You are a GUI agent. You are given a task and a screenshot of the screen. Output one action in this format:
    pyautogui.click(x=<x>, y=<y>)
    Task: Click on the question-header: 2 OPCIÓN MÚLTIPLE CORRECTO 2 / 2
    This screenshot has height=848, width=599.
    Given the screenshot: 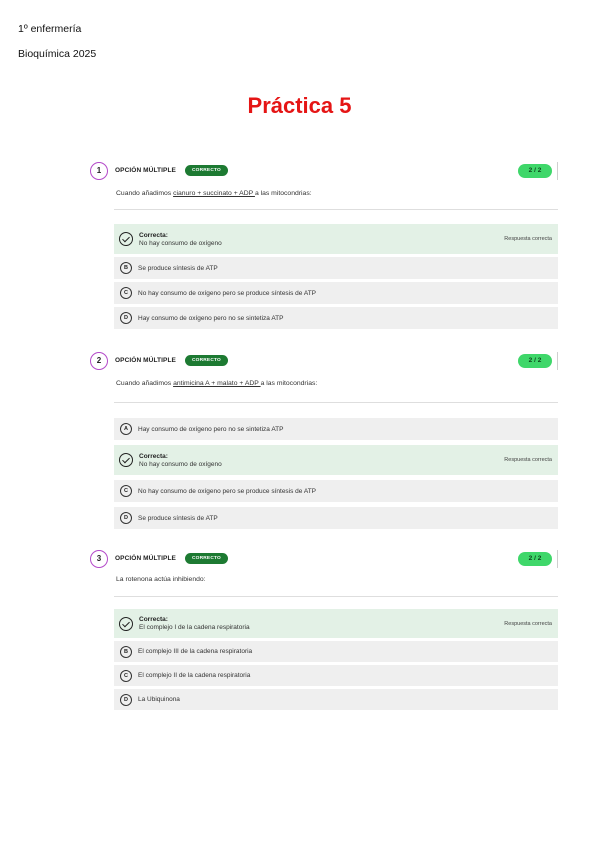 What is the action you would take?
    pyautogui.click(x=324, y=363)
    